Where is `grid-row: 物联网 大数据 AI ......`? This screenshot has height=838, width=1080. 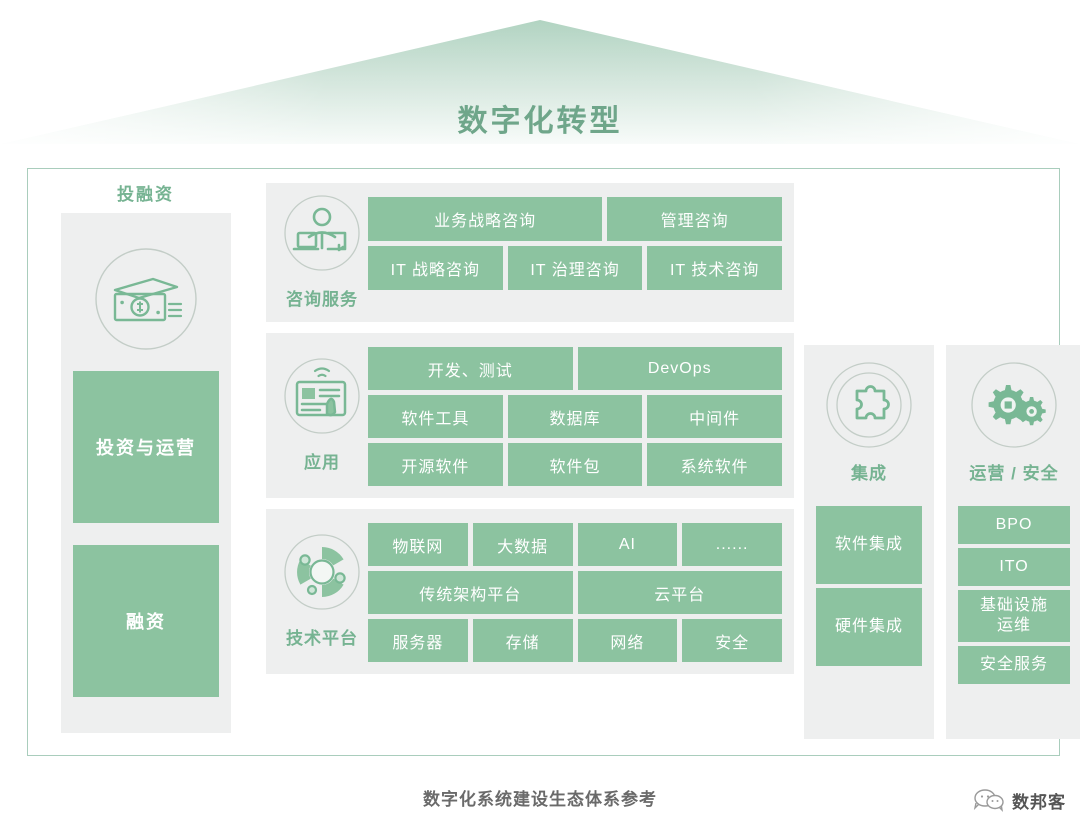
grid-row: 物联网 大数据 AI ...... is located at coordinates (575, 544).